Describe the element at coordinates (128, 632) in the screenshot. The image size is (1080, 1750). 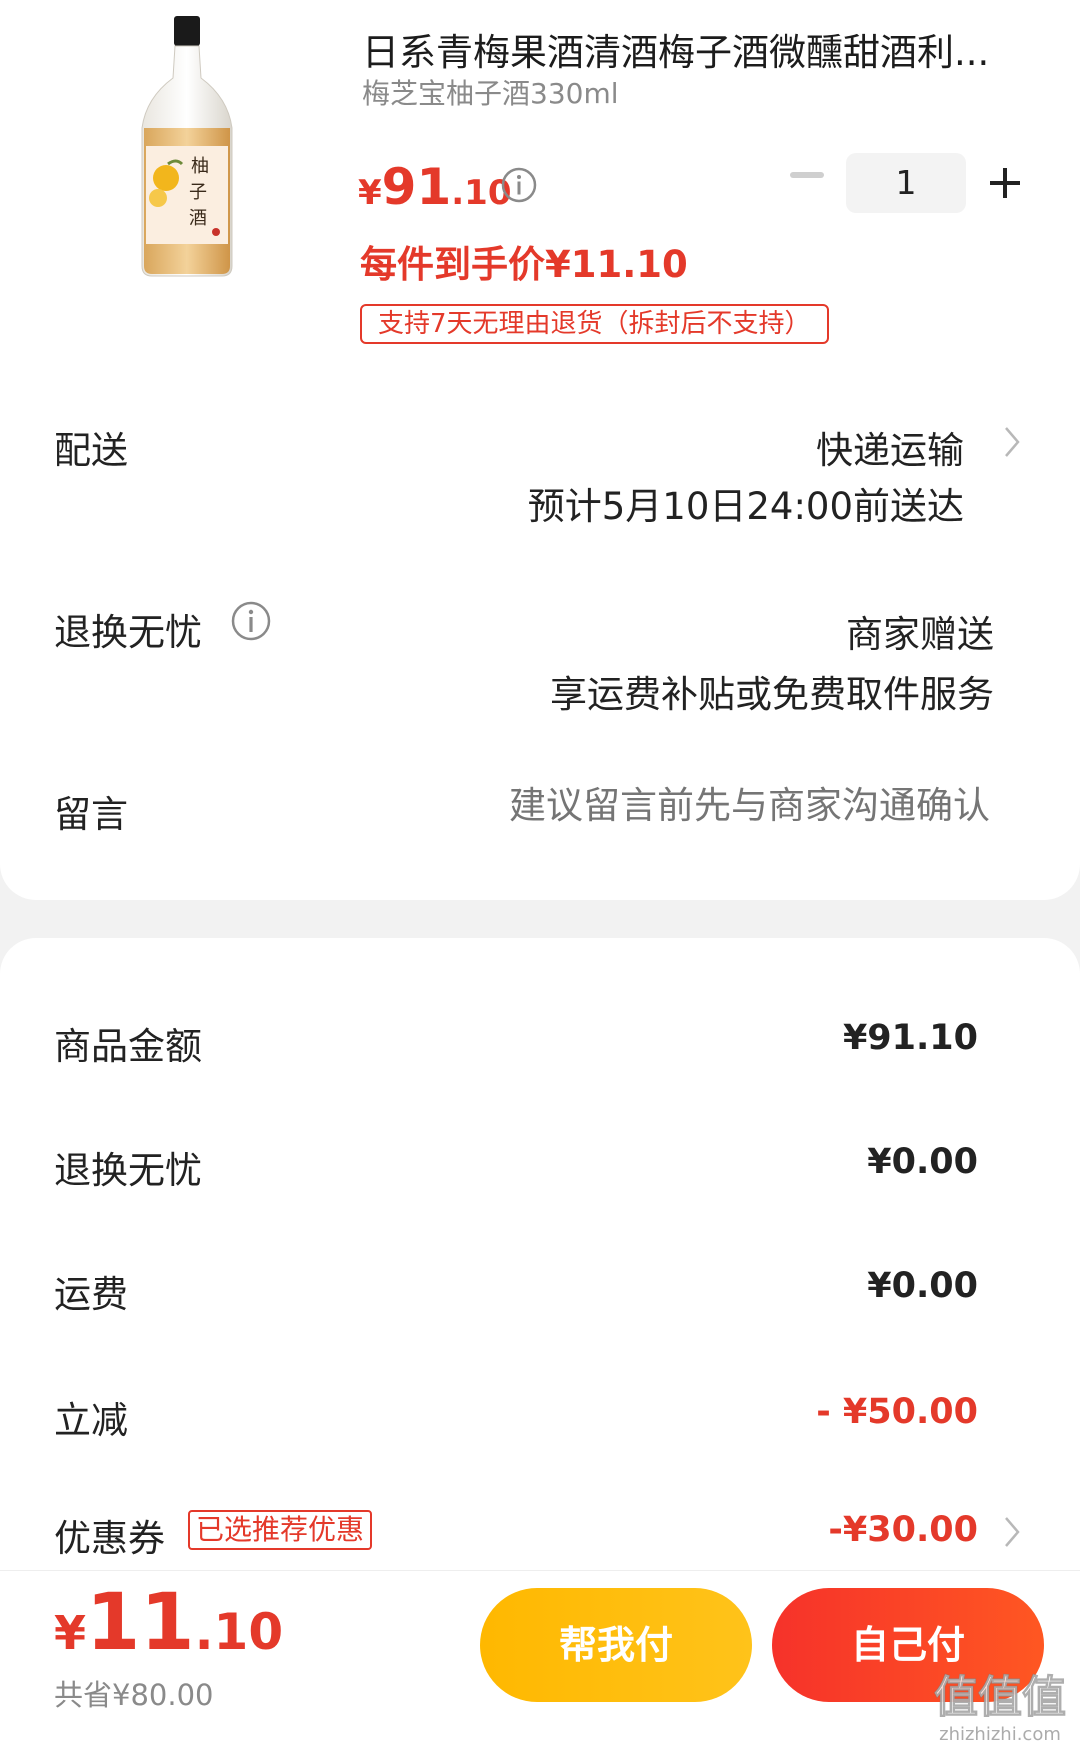
I see `worry-free-label: 退换无忧` at that location.